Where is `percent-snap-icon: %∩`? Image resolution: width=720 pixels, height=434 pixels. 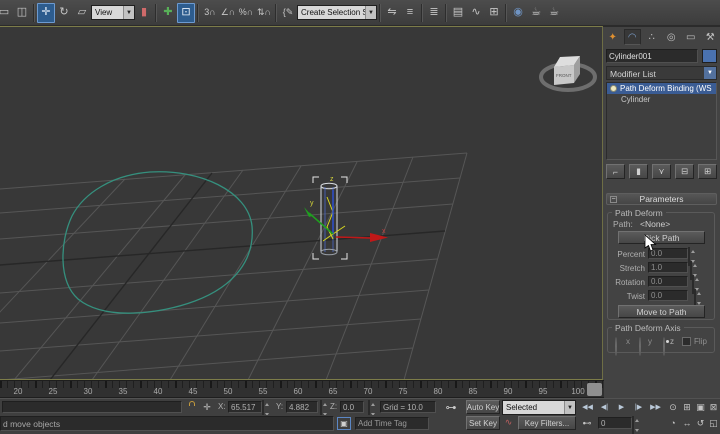 percent-snap-icon: %∩ is located at coordinates (246, 13).